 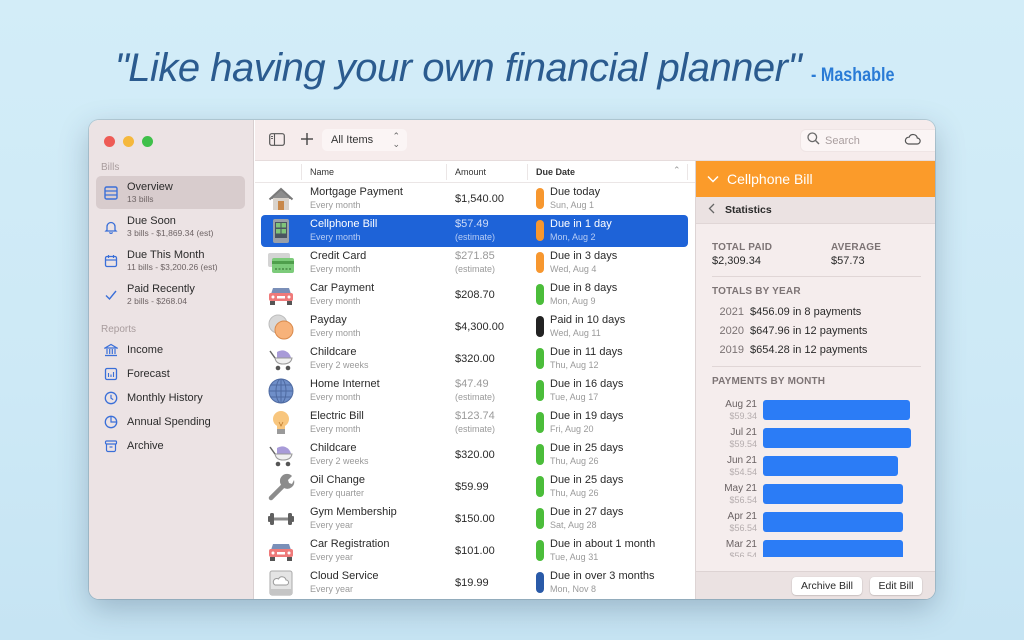 What do you see at coordinates (170, 192) in the screenshot?
I see `sidebar-item-overview: Overview 13 bills` at bounding box center [170, 192].